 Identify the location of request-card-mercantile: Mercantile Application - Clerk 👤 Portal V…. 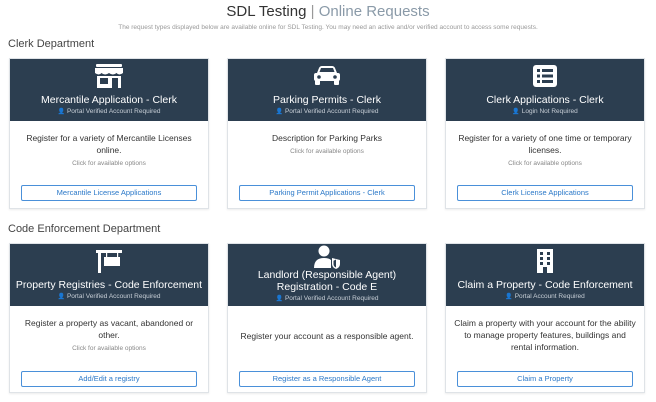
(109, 133).